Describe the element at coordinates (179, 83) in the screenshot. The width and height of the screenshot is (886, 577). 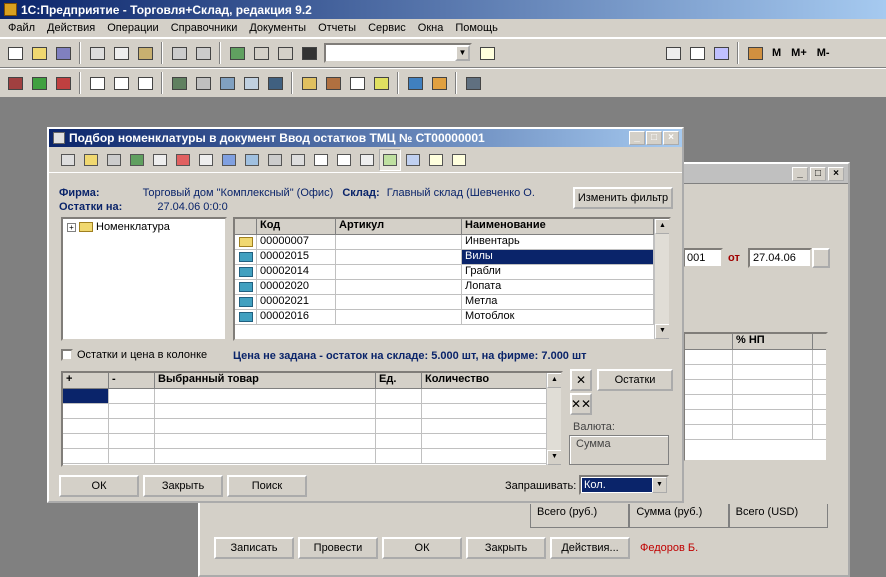
I see `money-bag-icon` at that location.